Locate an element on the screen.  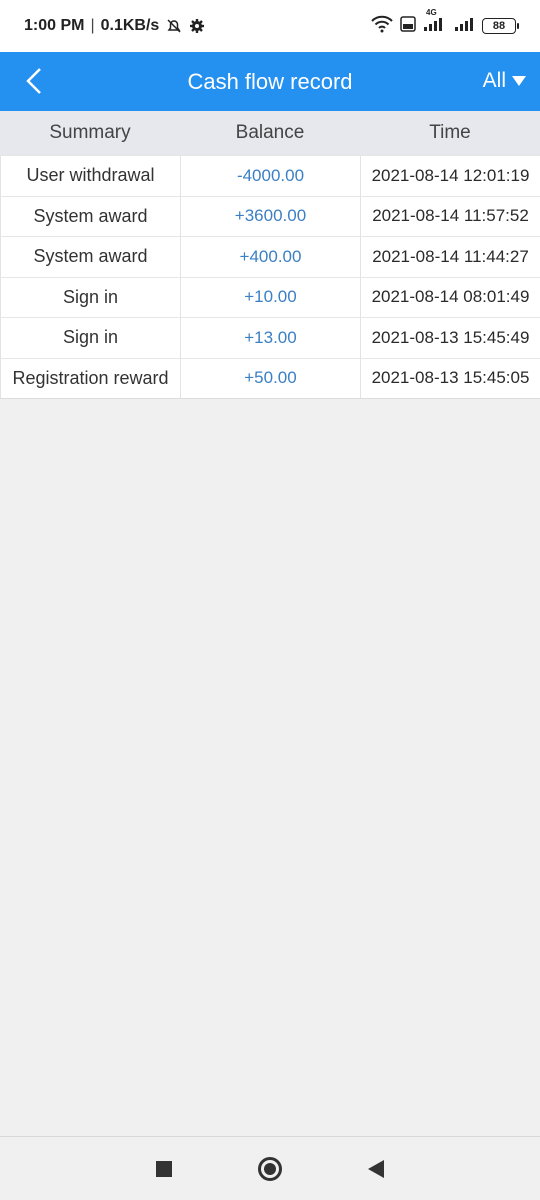
filter-label: All is located at coordinates (494, 80).